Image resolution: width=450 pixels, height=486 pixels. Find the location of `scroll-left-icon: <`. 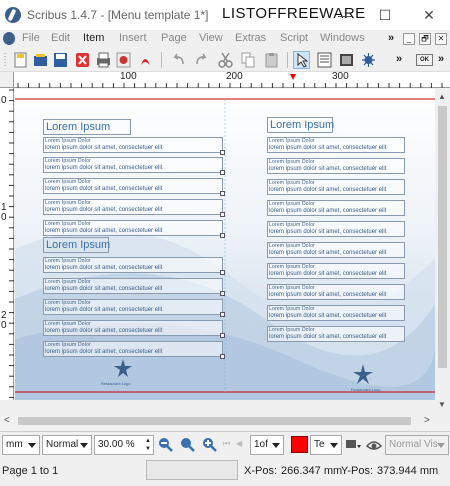

scroll-left-icon: < is located at coordinates (7, 420).